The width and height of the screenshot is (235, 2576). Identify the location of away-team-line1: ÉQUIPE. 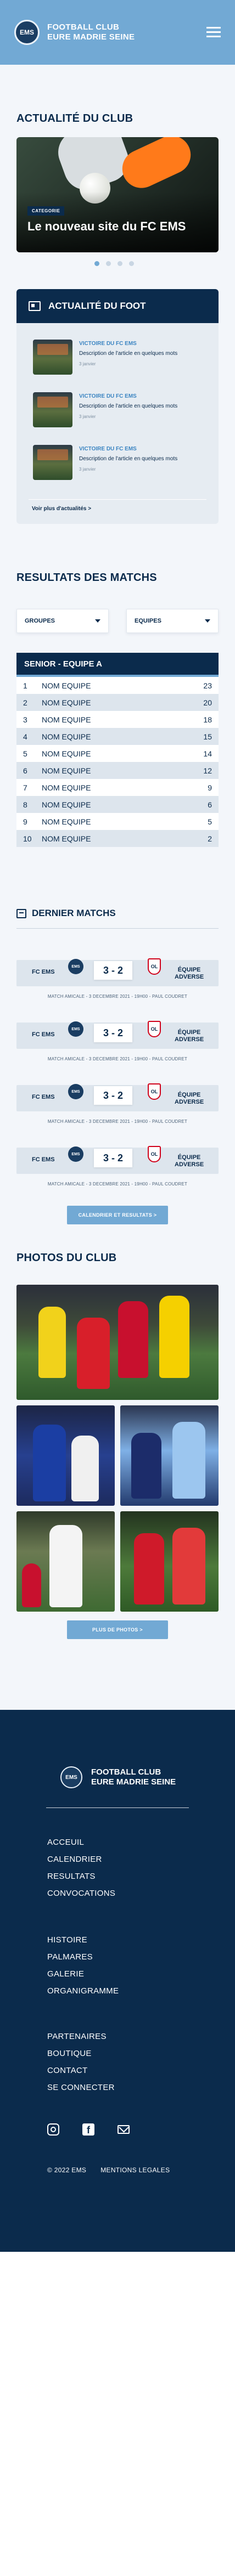
(189, 1157).